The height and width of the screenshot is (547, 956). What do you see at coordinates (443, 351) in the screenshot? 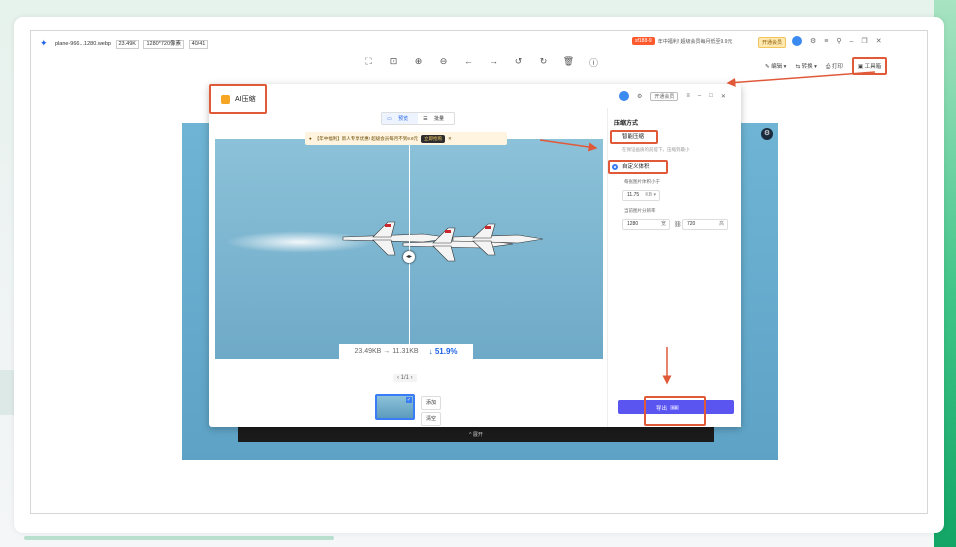
I see `reduction-percent: ↓ 51.9%` at bounding box center [443, 351].